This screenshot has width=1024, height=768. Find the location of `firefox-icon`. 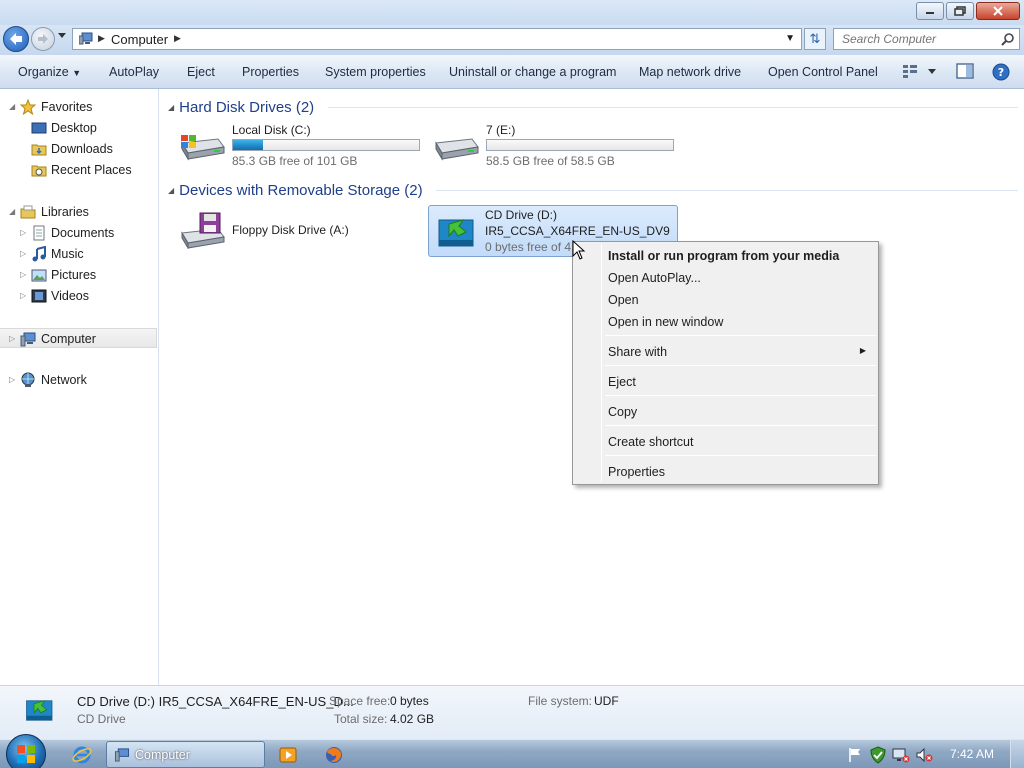

firefox-icon is located at coordinates (334, 754).